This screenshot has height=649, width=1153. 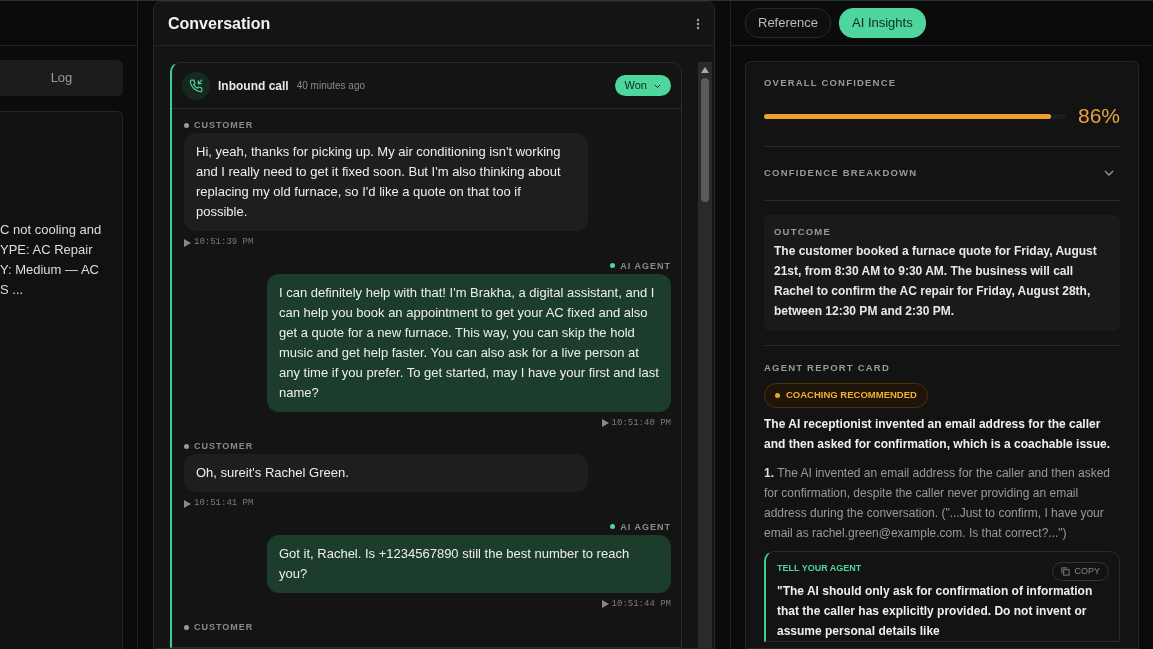 What do you see at coordinates (47, 250) in the screenshot?
I see `summary-line: YPE: AC Repair` at bounding box center [47, 250].